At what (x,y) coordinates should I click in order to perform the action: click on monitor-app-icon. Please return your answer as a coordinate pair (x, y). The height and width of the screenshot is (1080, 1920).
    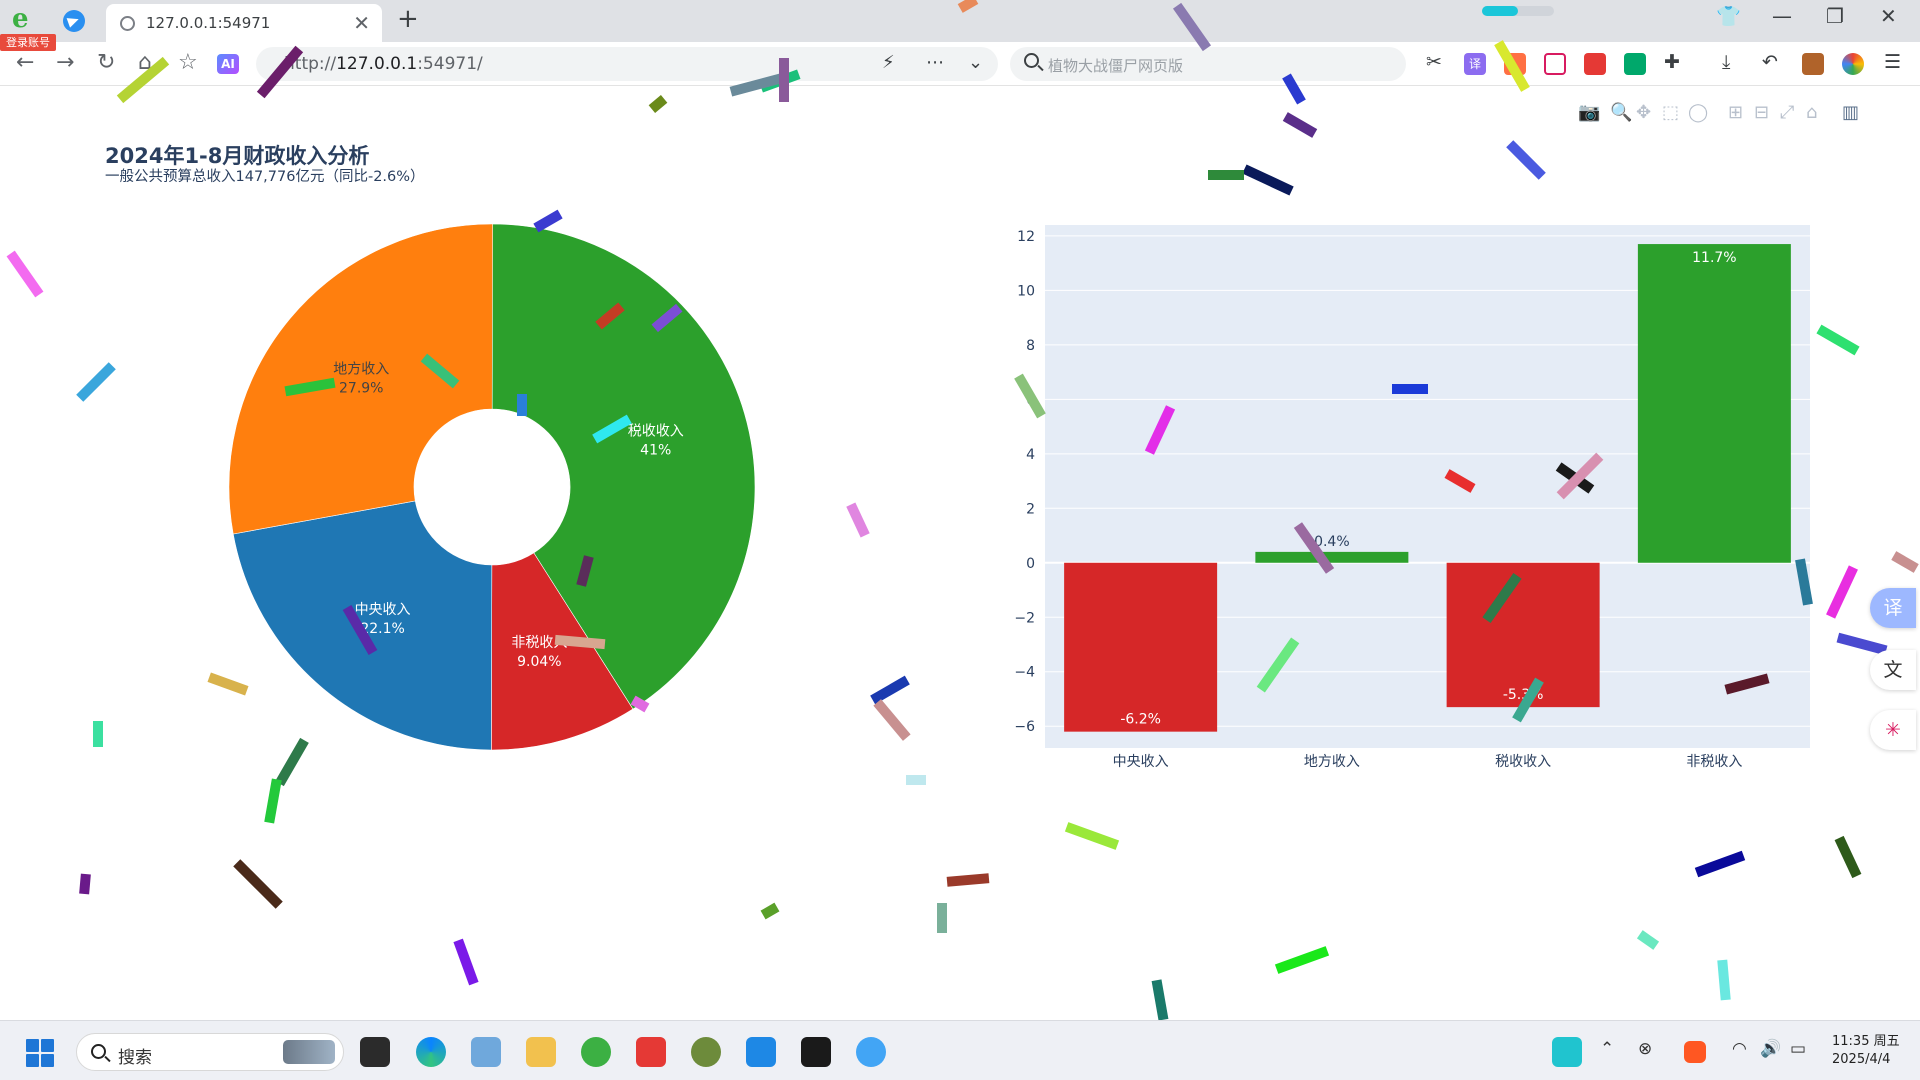
    Looking at the image, I should click on (486, 1052).